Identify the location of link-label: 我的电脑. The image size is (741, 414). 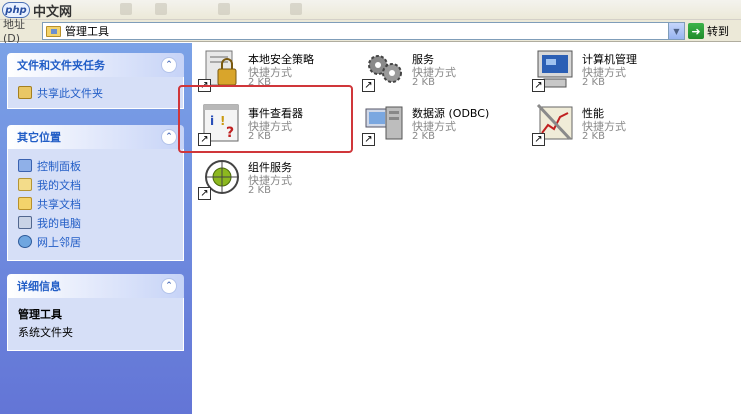
(59, 223).